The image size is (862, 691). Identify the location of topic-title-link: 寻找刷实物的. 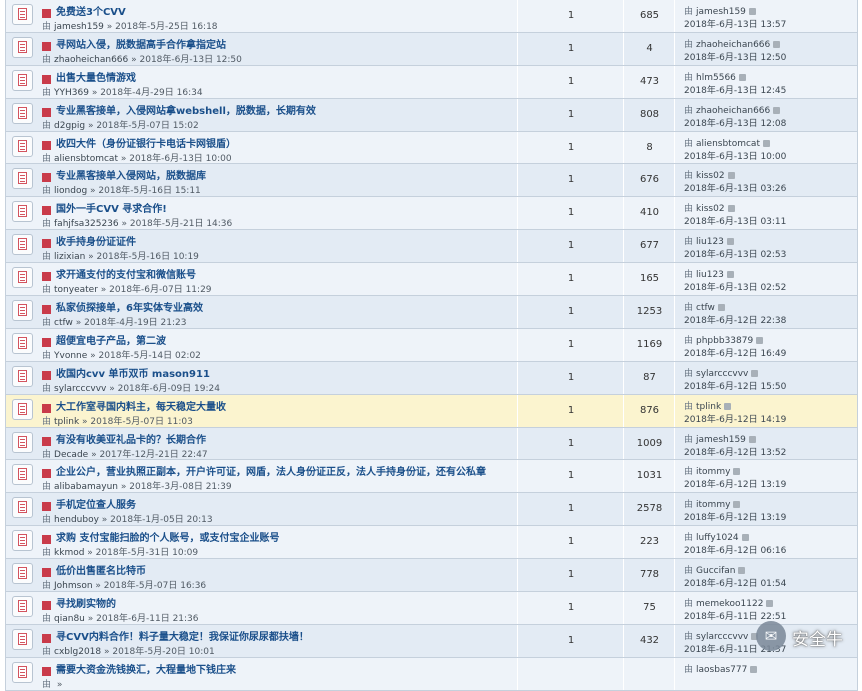
(86, 602).